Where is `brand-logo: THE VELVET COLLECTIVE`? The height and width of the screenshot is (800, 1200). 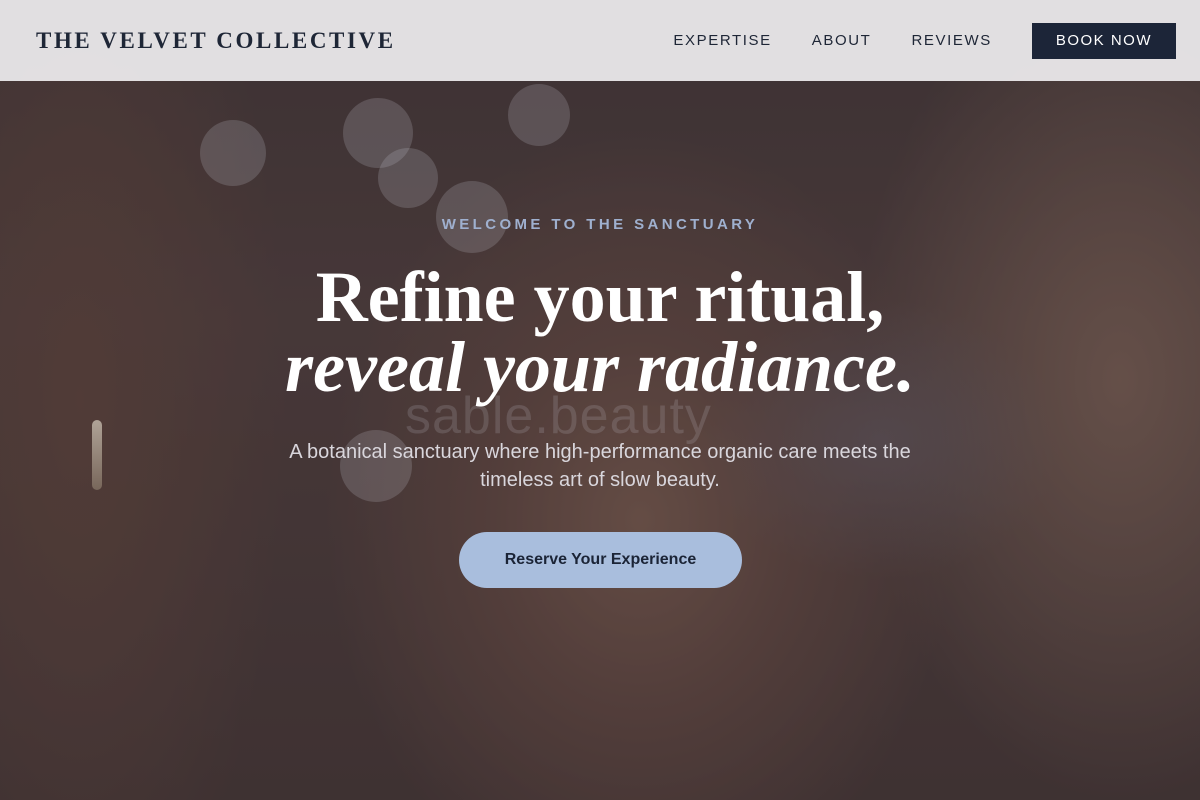 brand-logo: THE VELVET COLLECTIVE is located at coordinates (216, 41).